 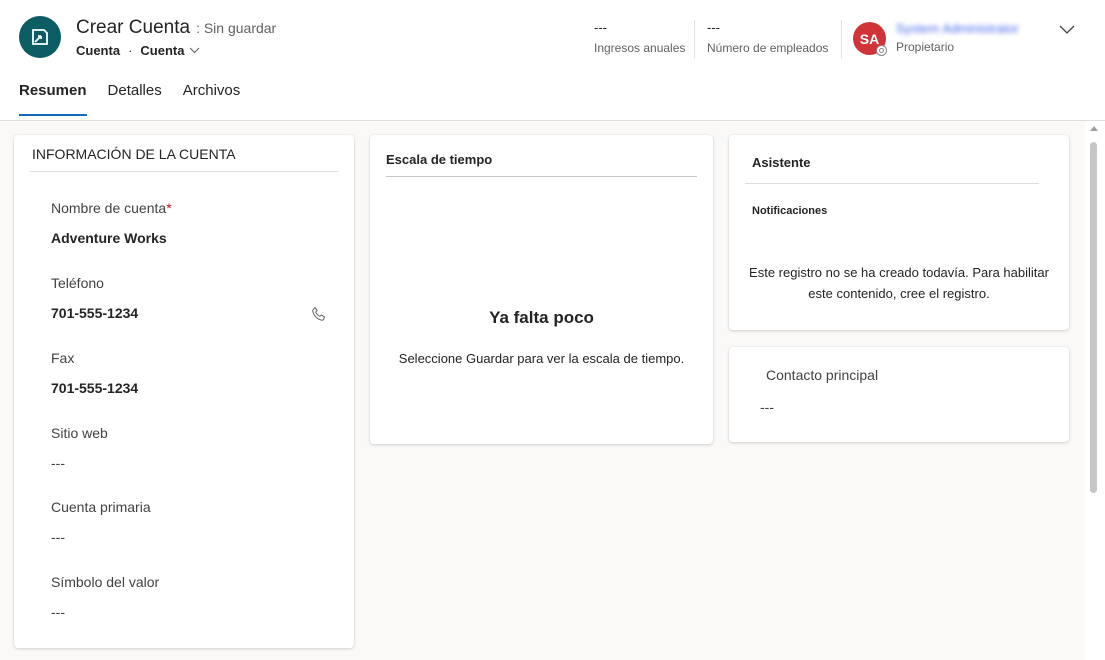 I want to click on expand-header-icon, so click(x=1067, y=32).